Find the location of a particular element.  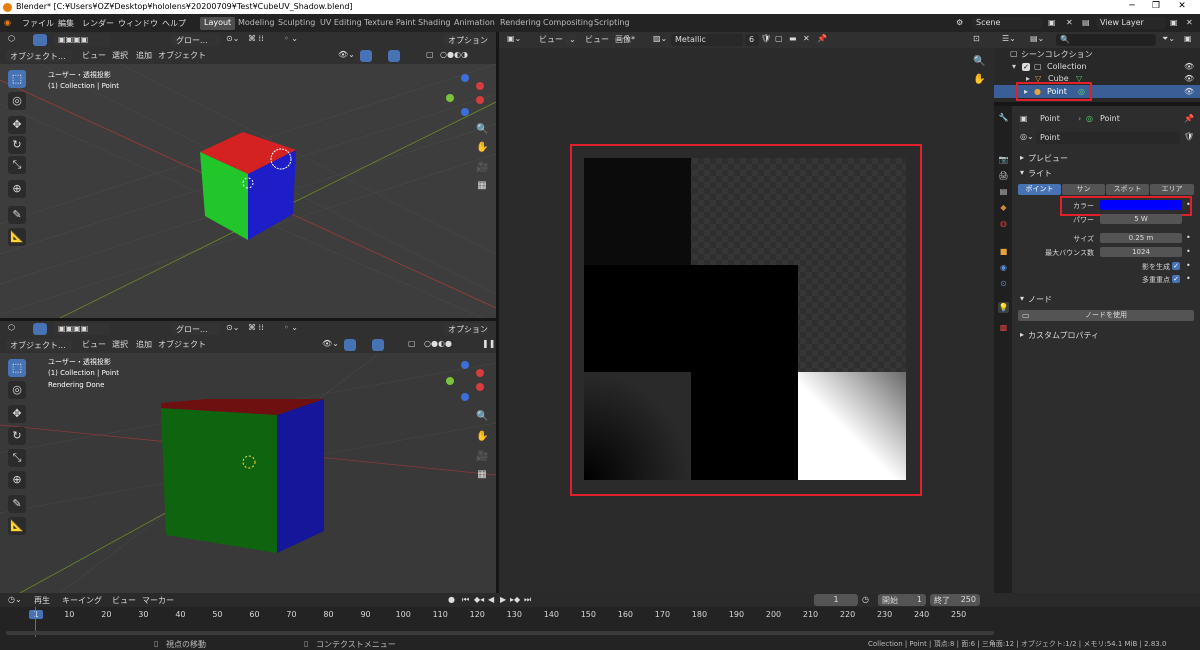

record-icon: ● is located at coordinates (451, 599).